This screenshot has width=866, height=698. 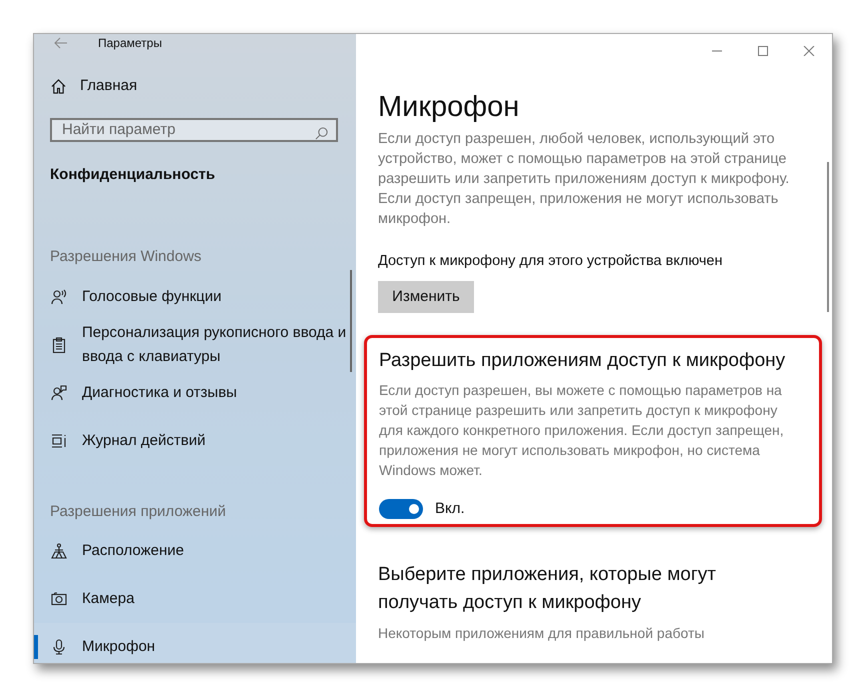 I want to click on section-description: Некоторым приложениям для правильной работы, so click(x=542, y=634).